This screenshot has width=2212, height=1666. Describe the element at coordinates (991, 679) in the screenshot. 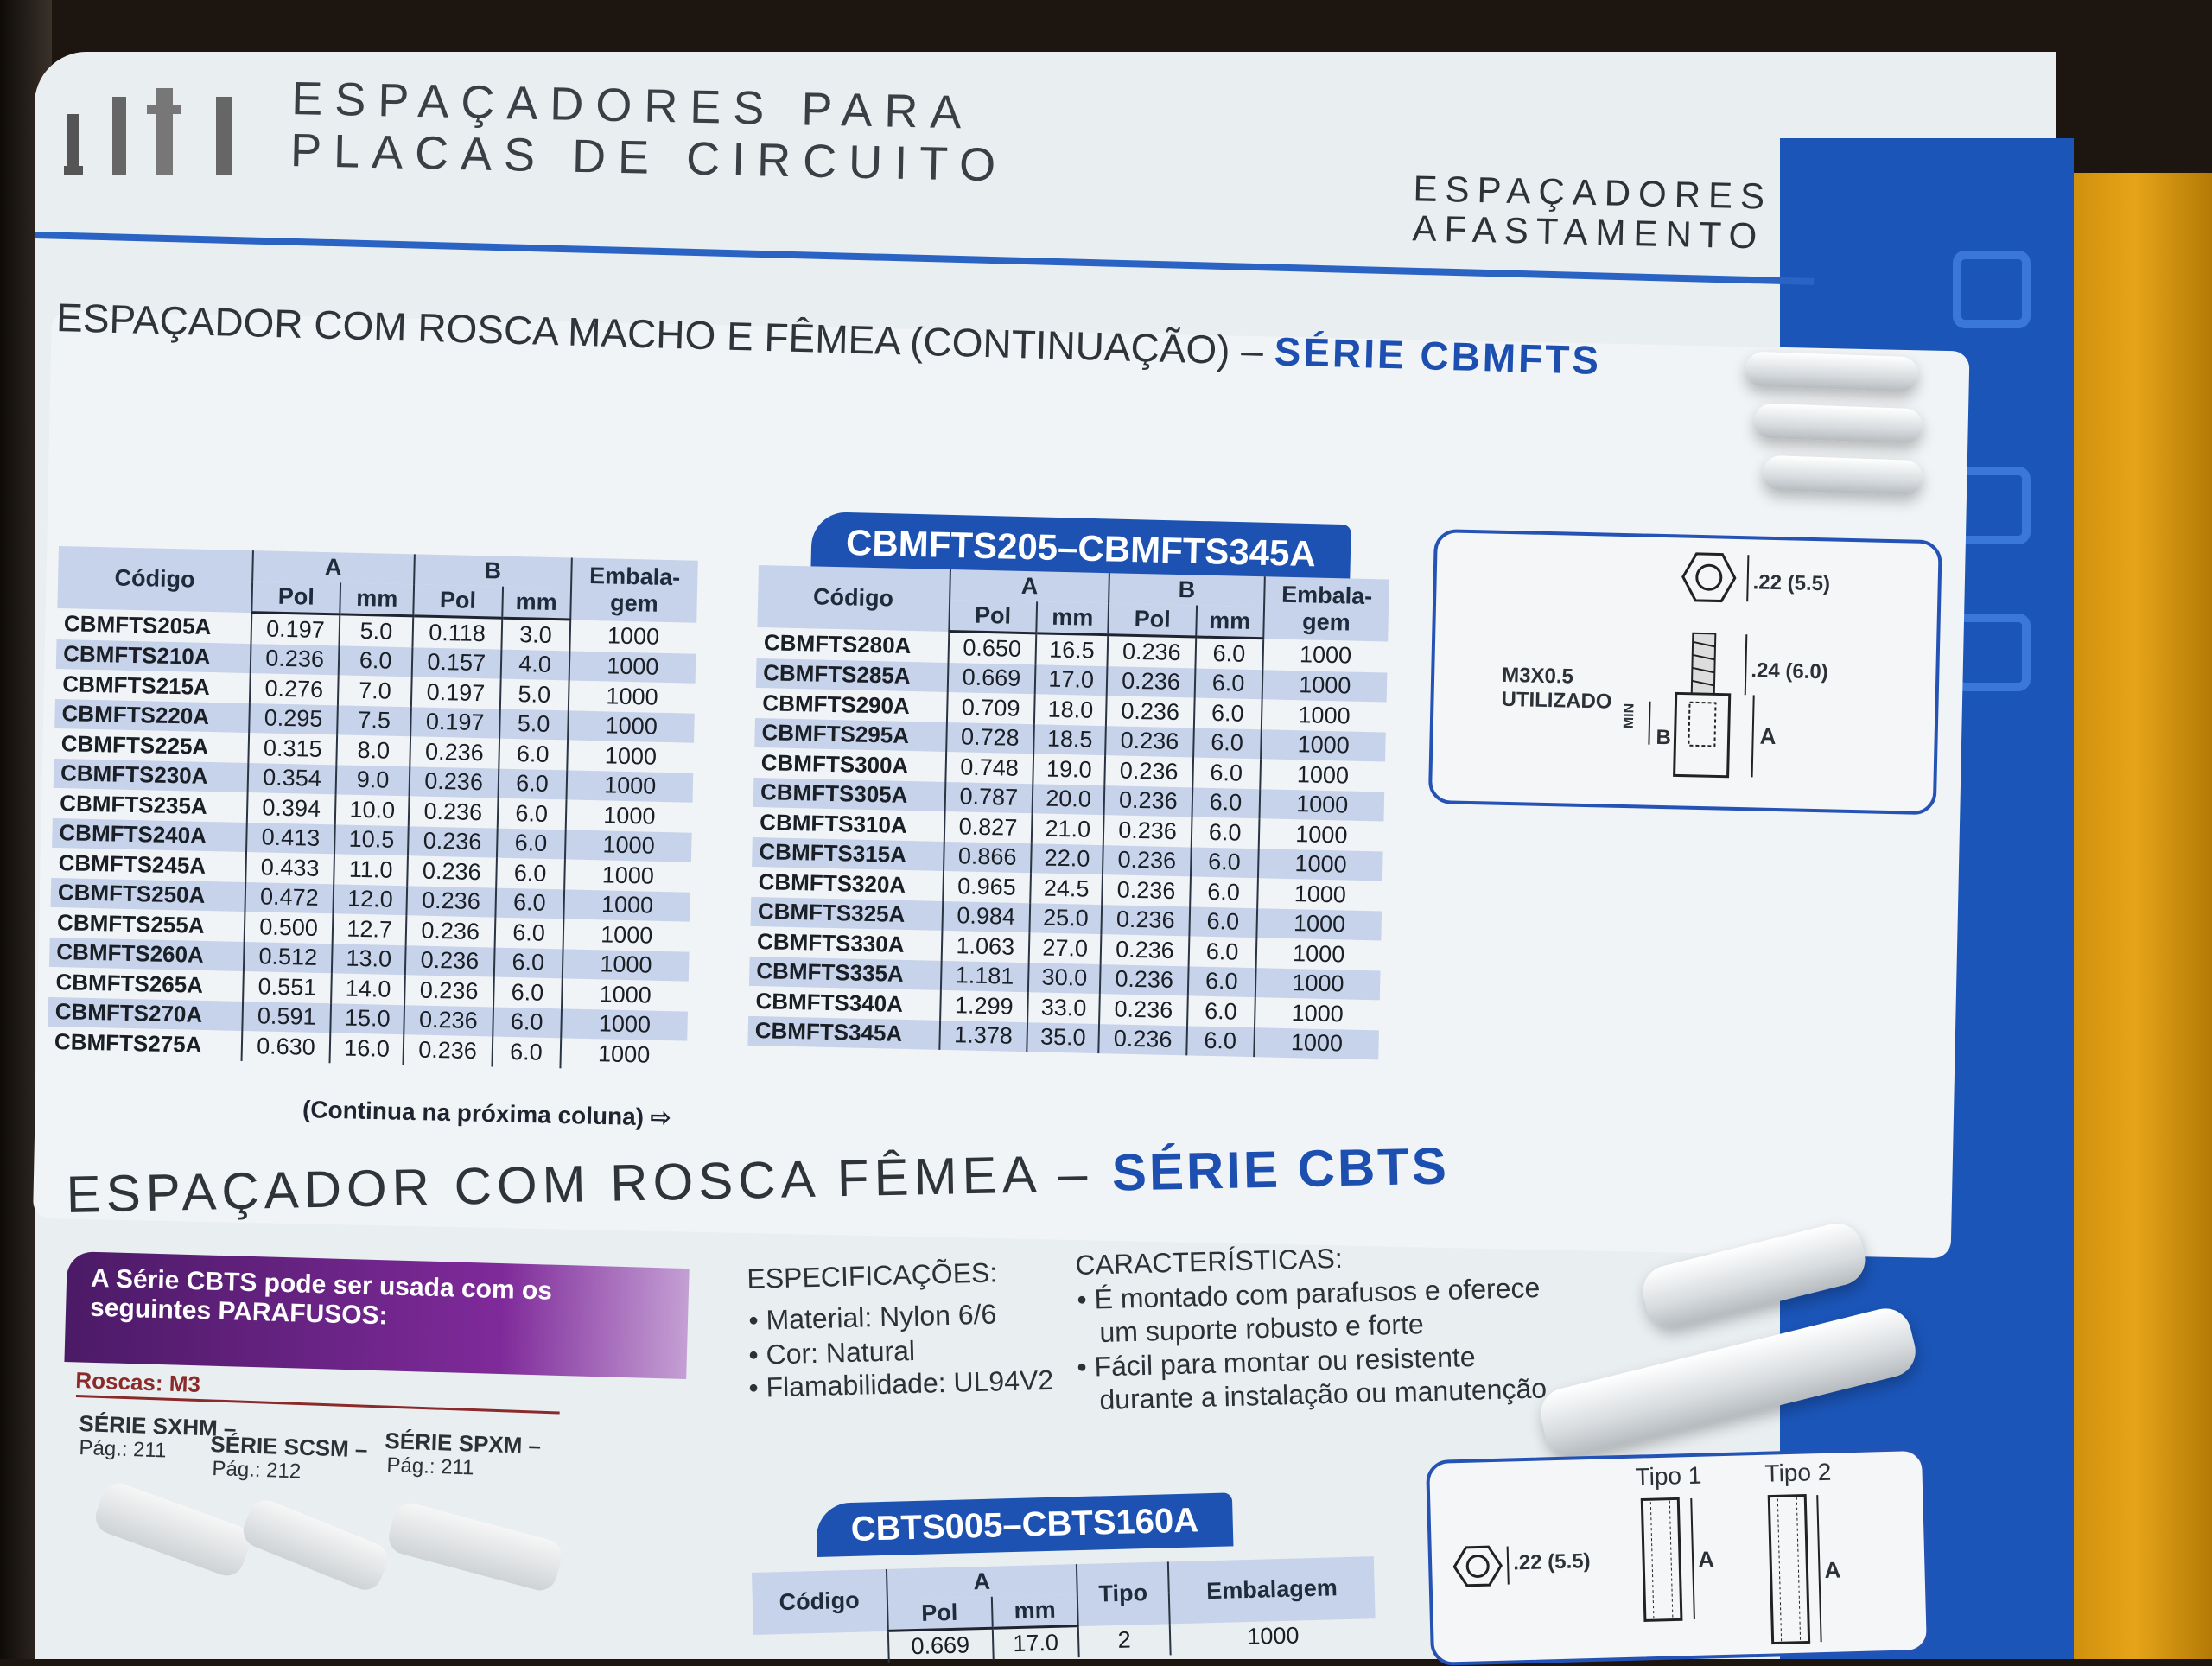

I see `cell: 0.669` at that location.